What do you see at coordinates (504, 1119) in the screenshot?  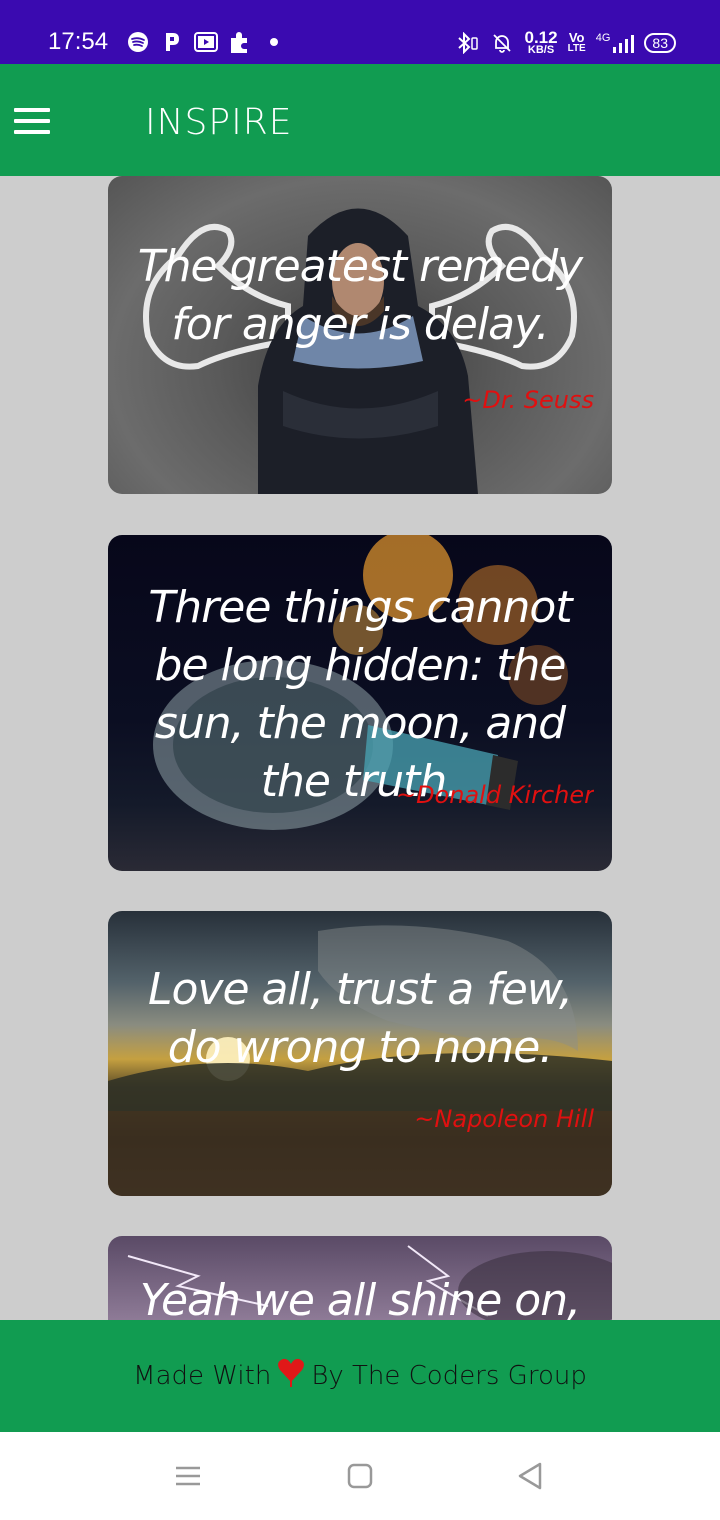 I see `quote-author: ~Napoleon Hill` at bounding box center [504, 1119].